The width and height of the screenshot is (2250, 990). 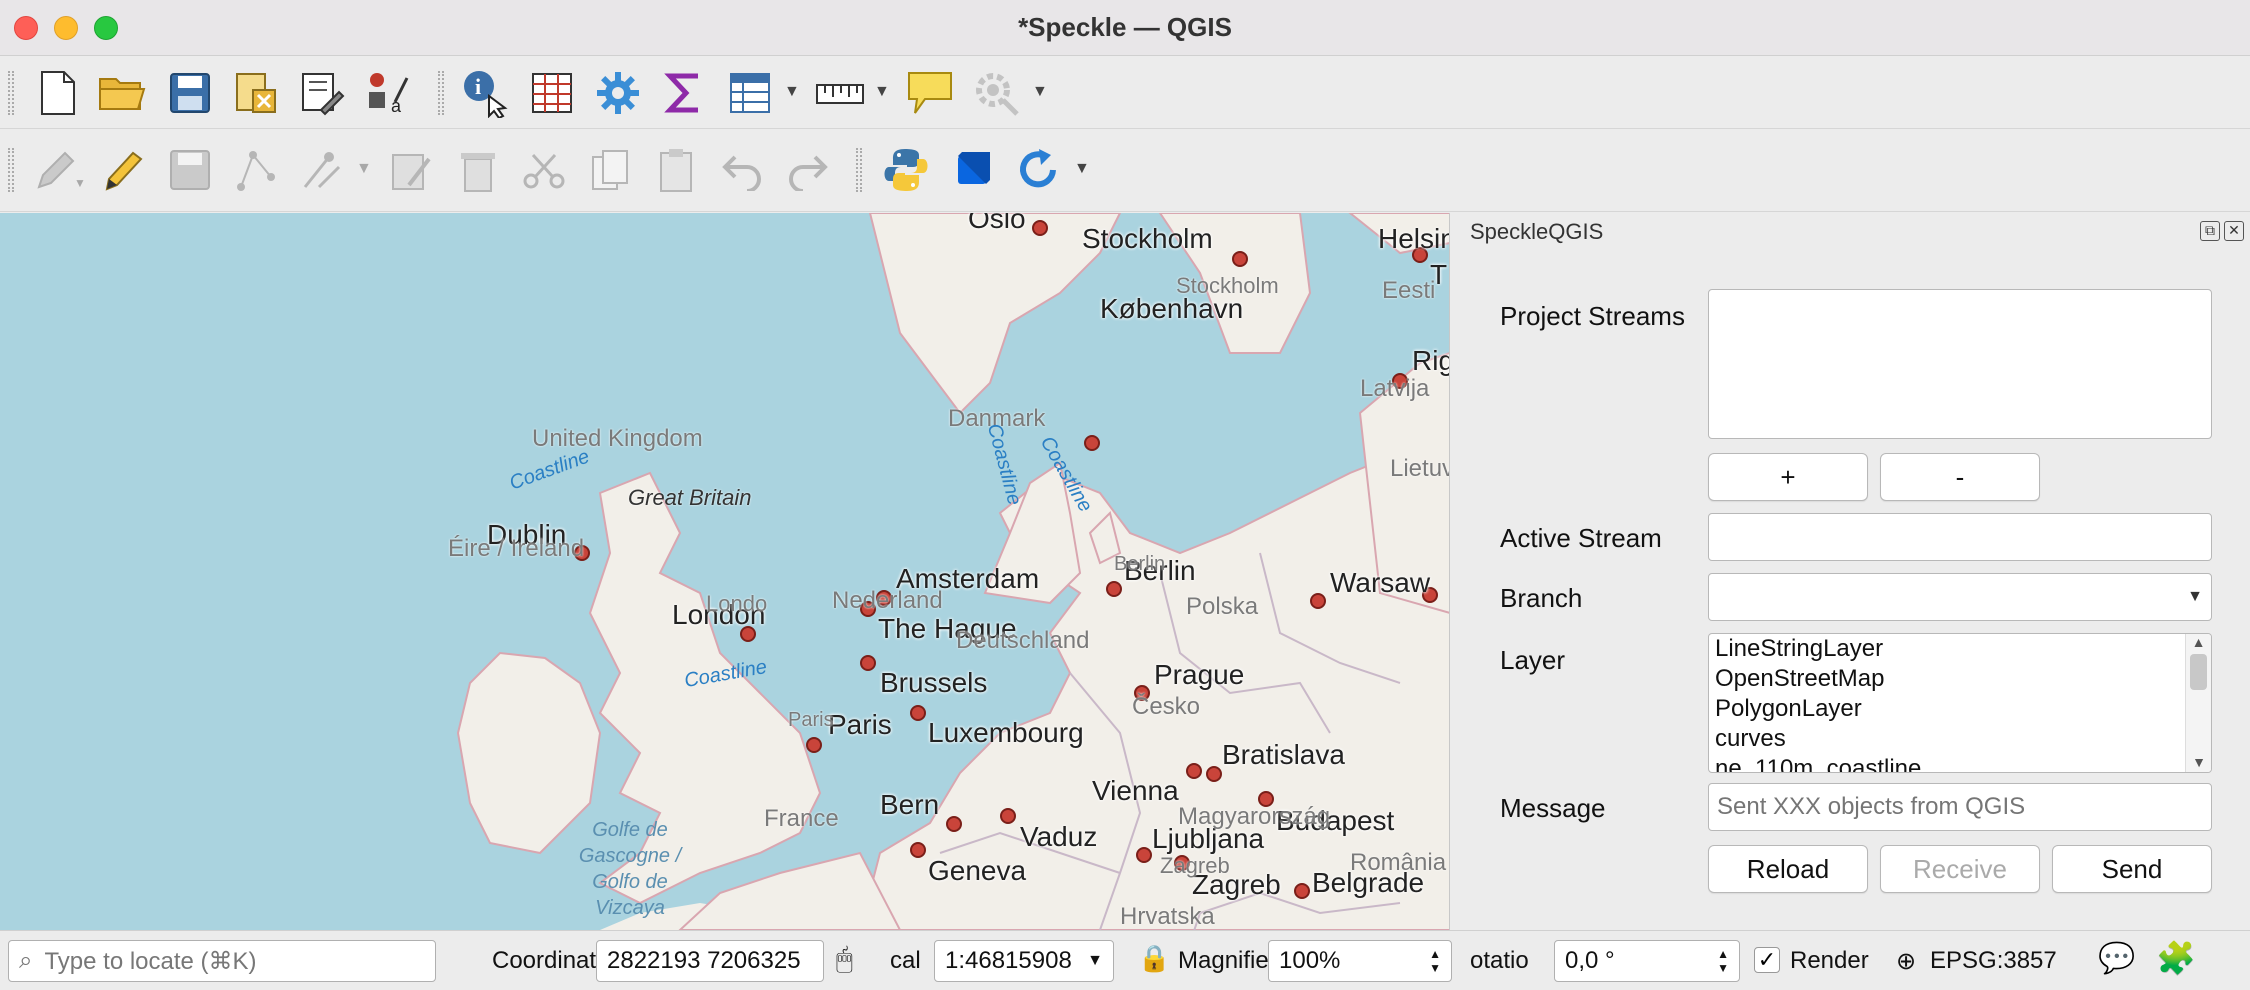 I want to click on magnifier-field: 100% ▲ ▼, so click(x=1360, y=961).